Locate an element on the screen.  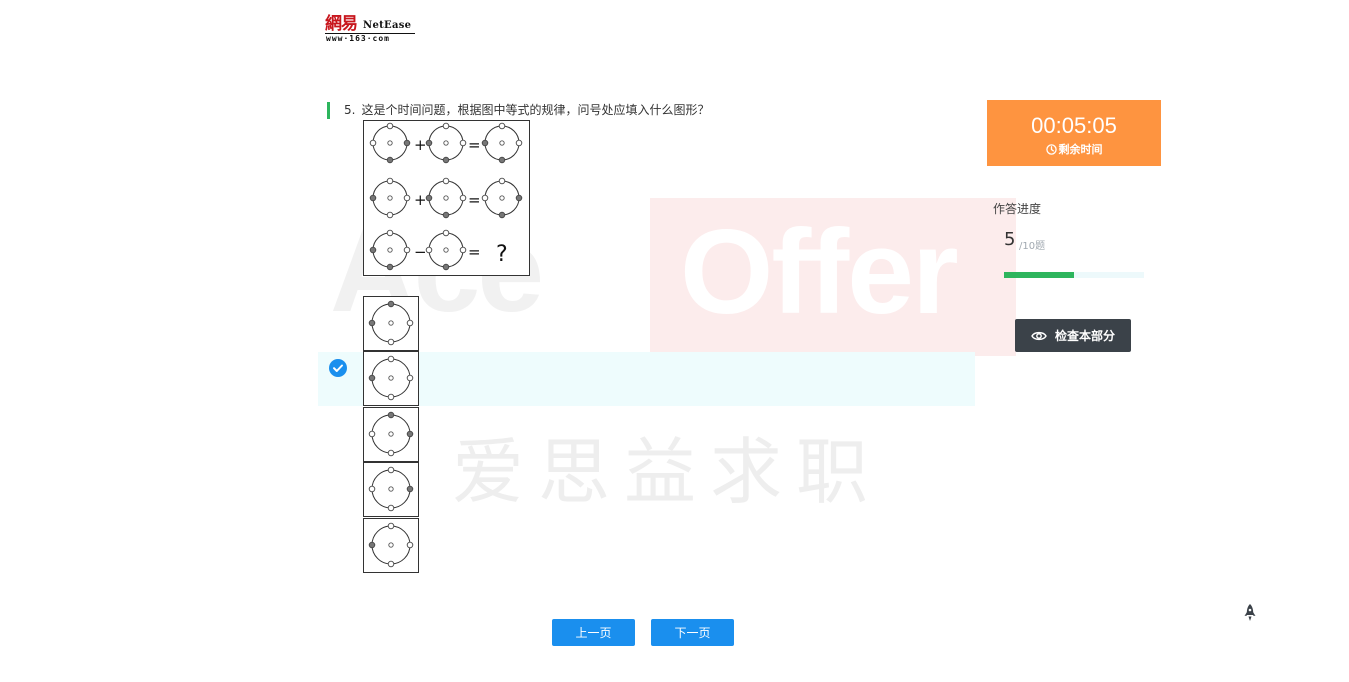
dial-r1-c2 is located at coordinates (446, 143).